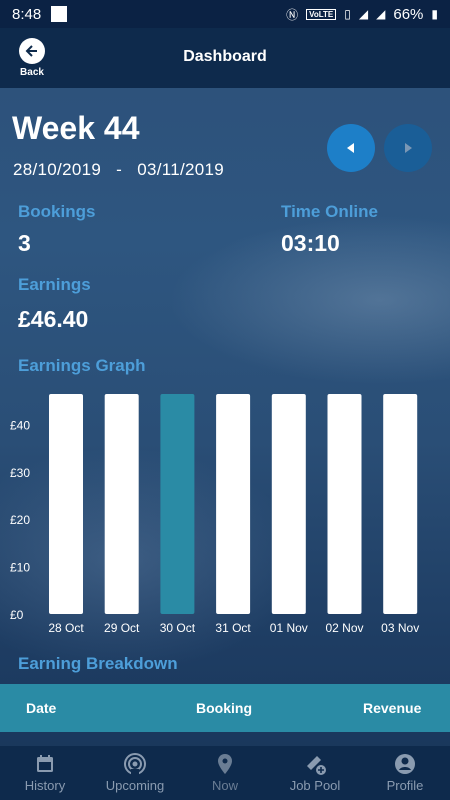 This screenshot has height=800, width=450. Describe the element at coordinates (178, 628) in the screenshot. I see `x-tick-label: 30 Oct` at that location.